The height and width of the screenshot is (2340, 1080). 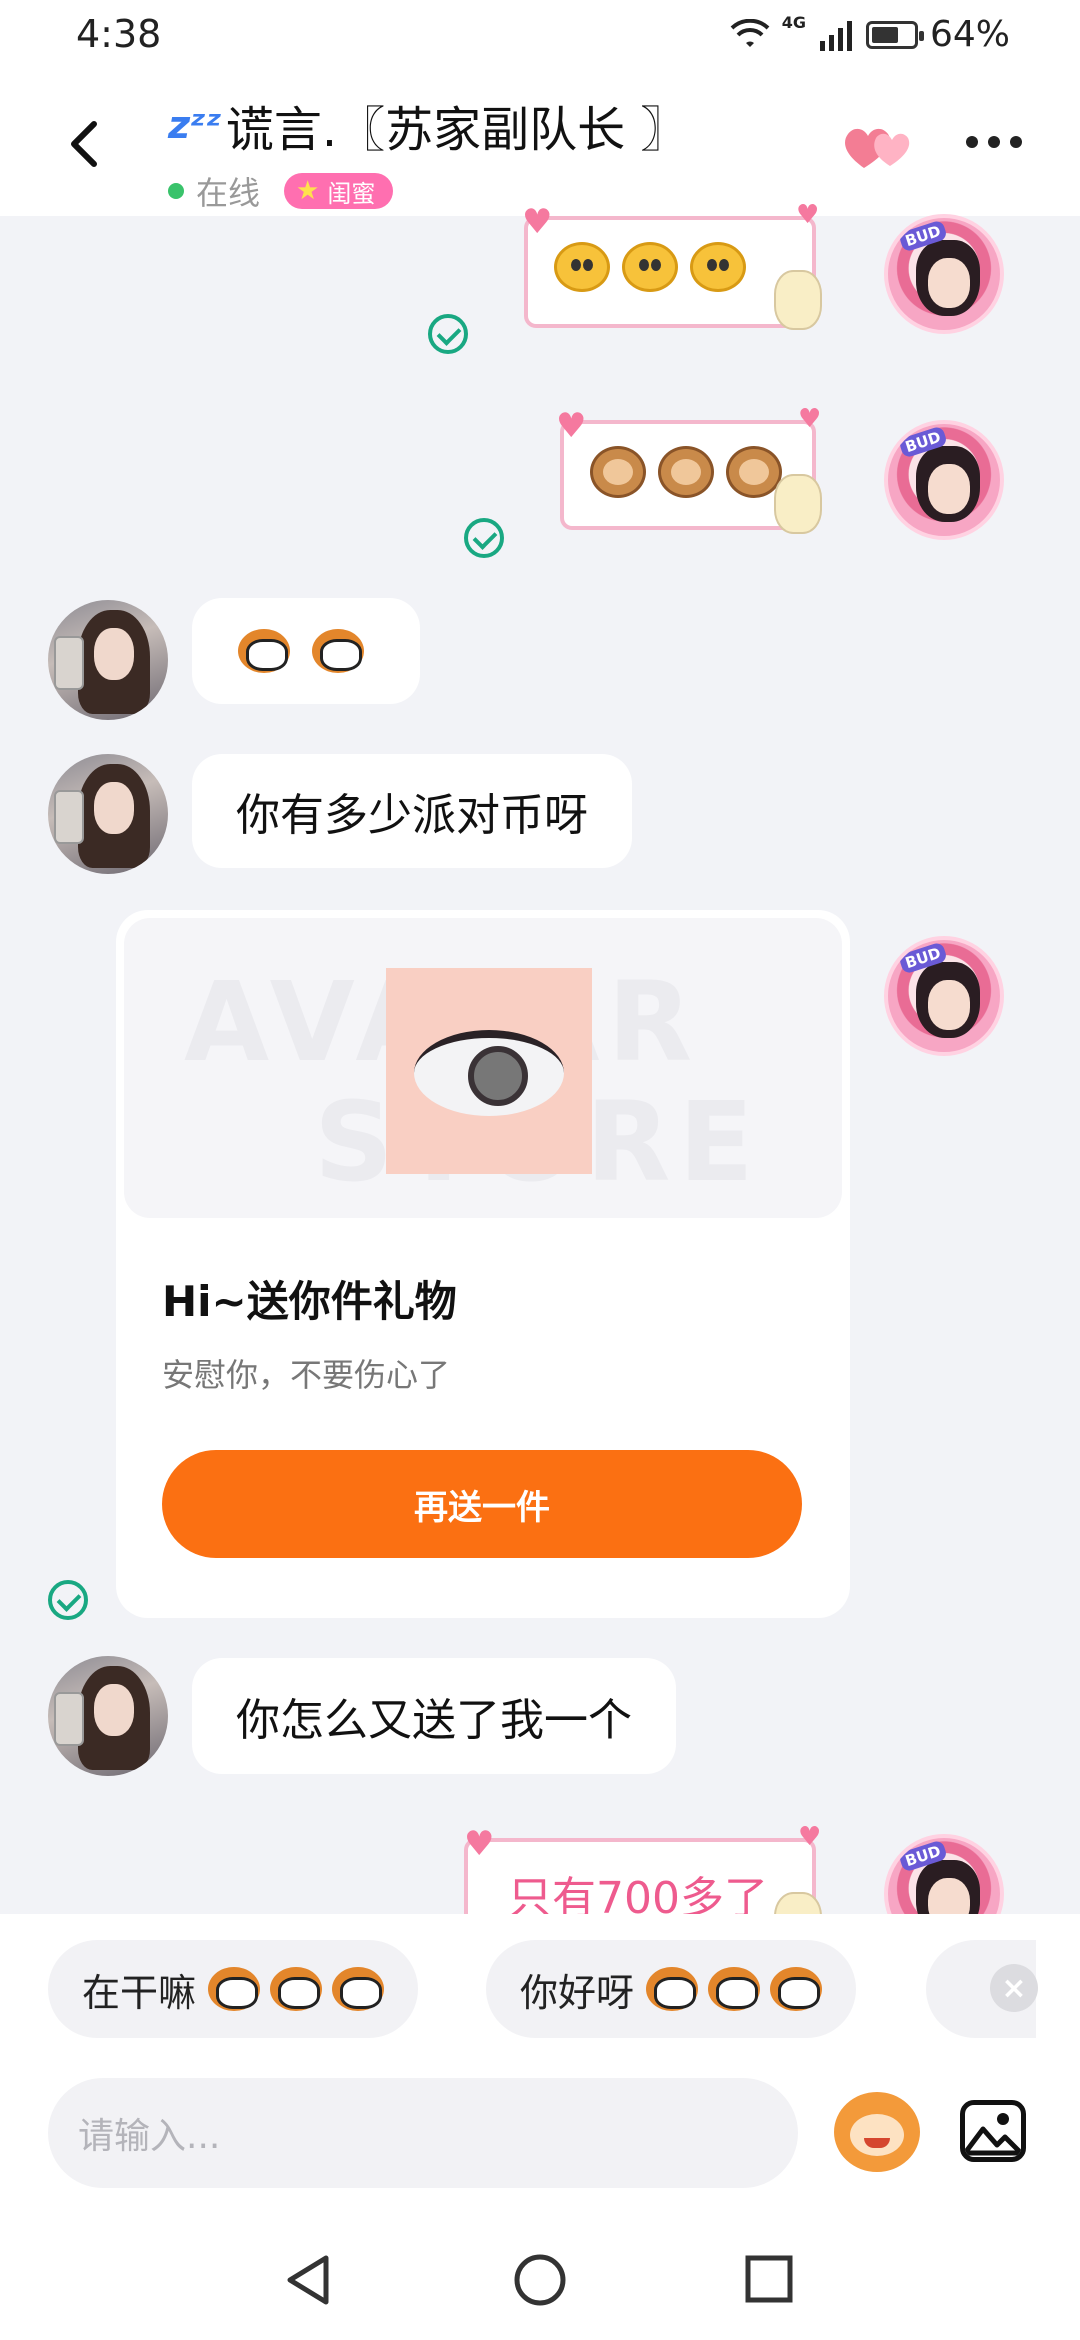 I want to click on star-icon: ★, so click(x=308, y=191).